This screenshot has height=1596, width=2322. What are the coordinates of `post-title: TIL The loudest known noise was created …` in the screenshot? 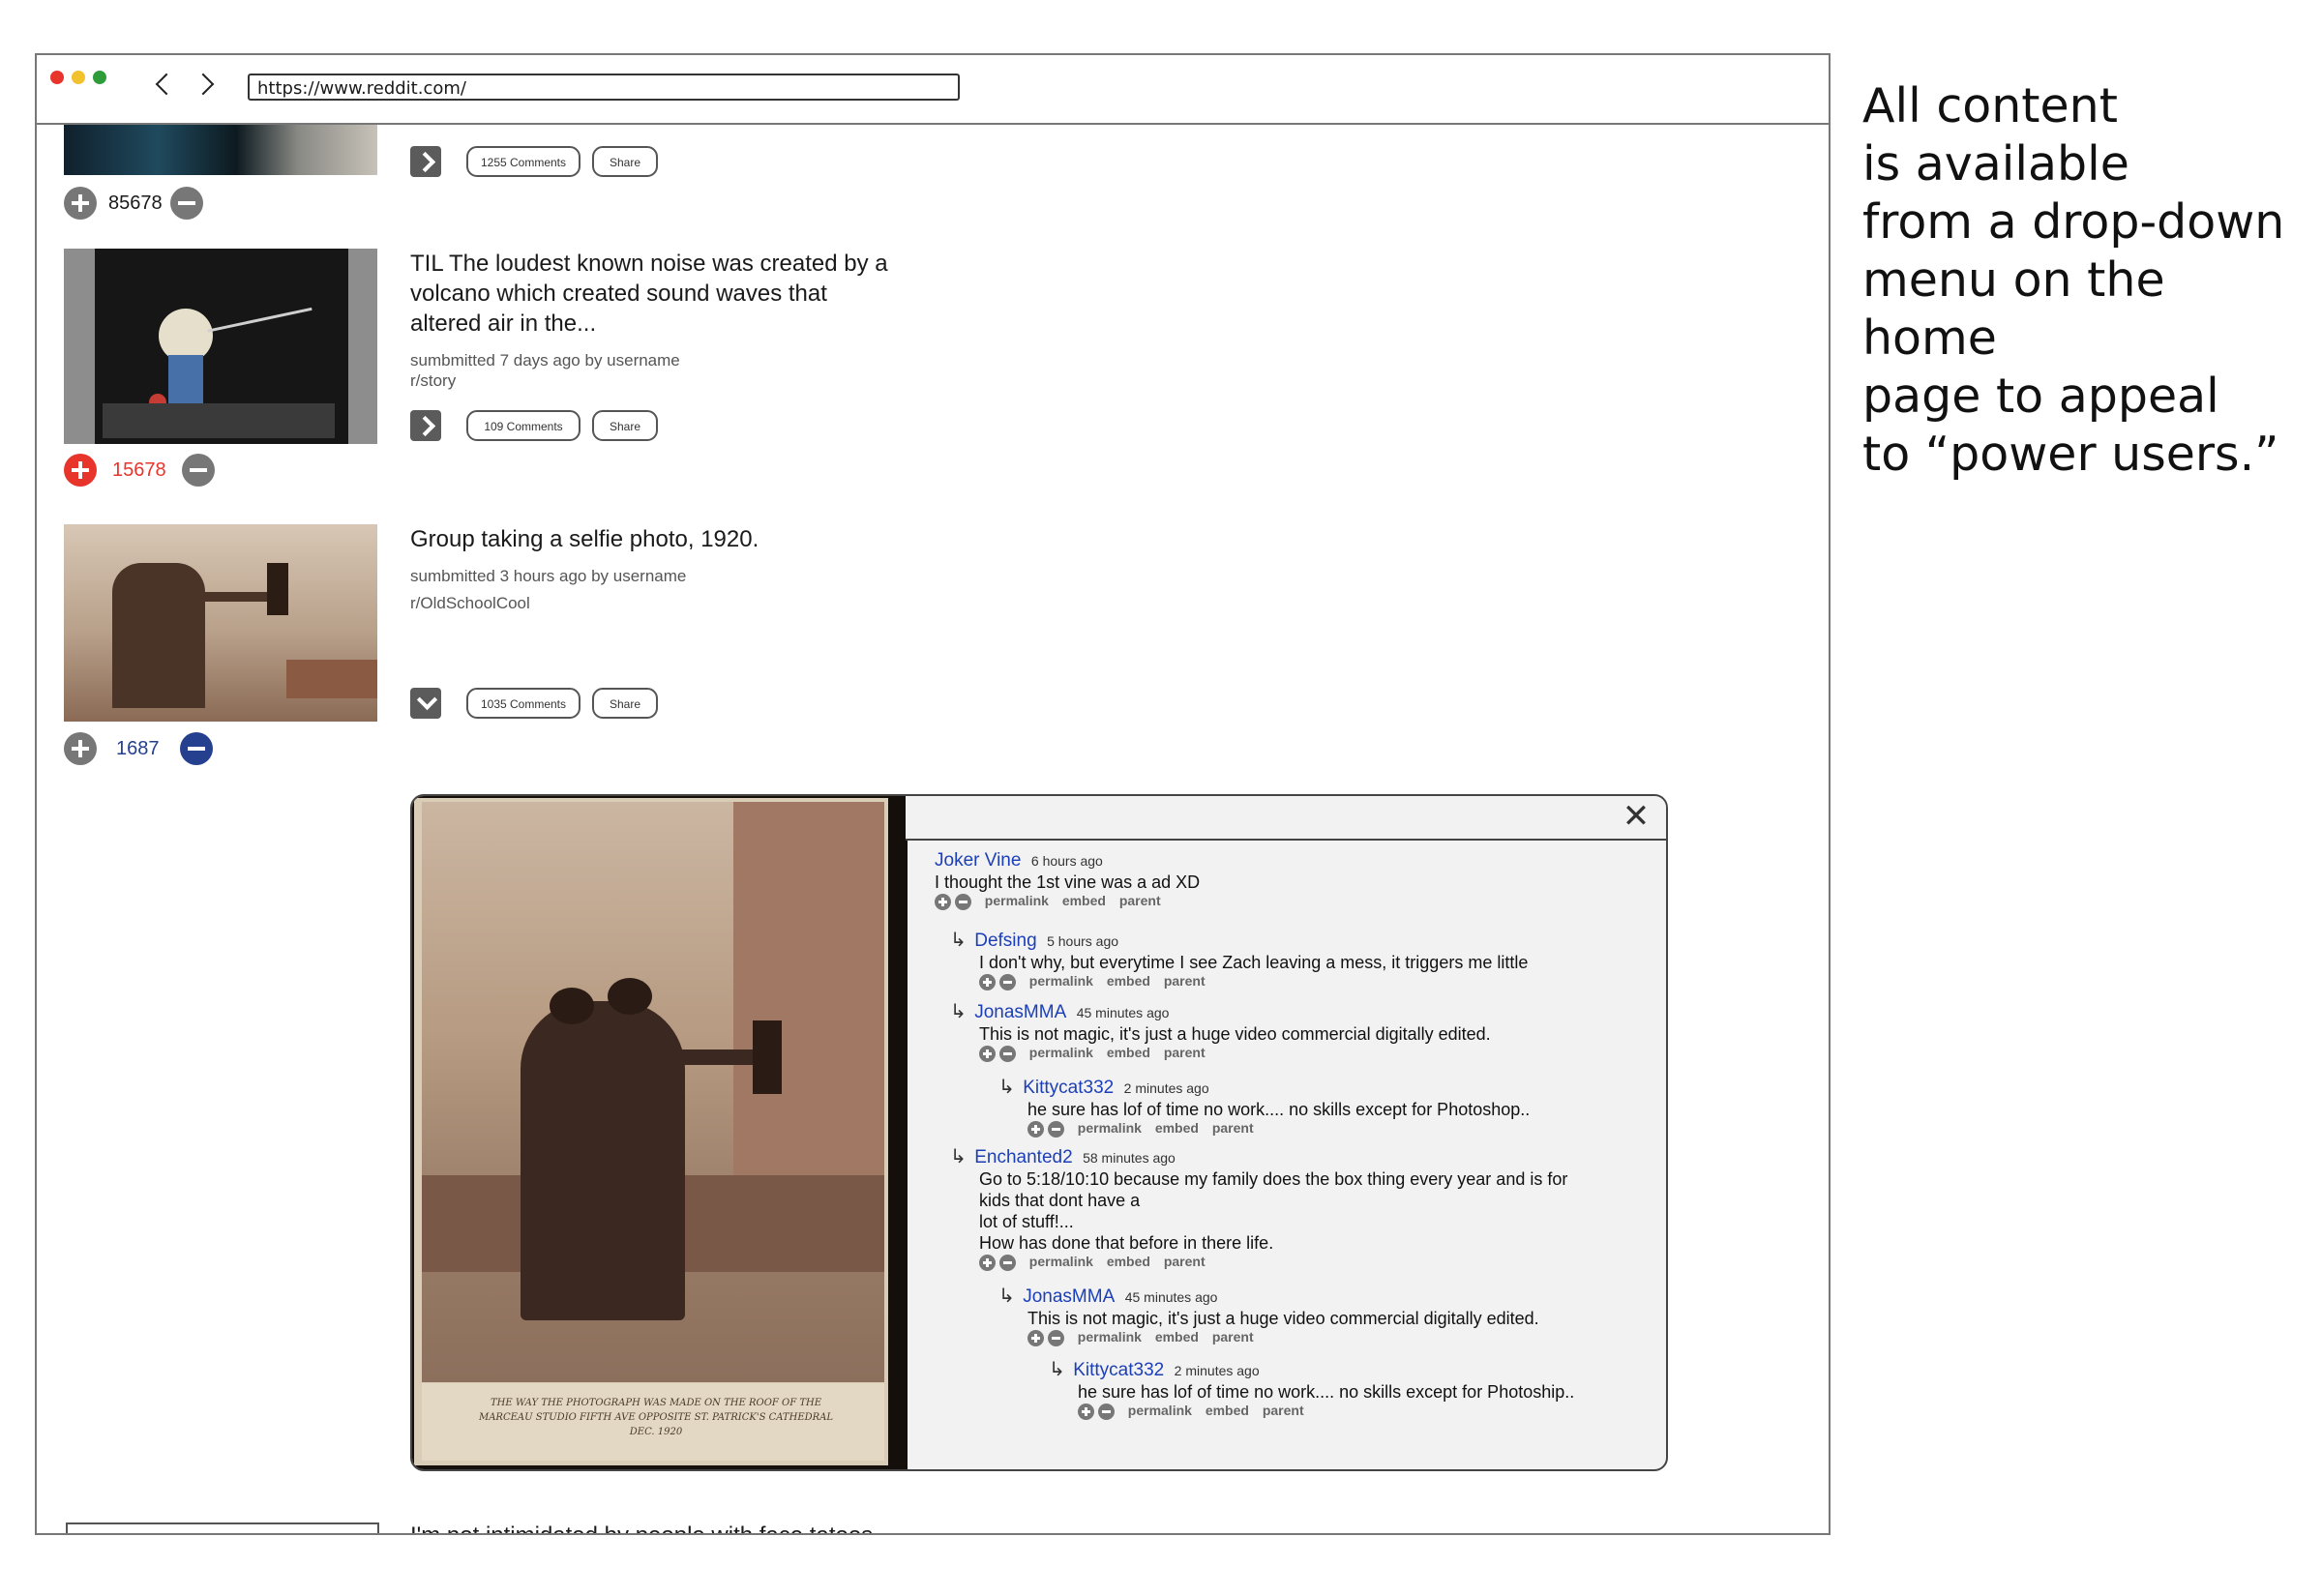 It's located at (652, 294).